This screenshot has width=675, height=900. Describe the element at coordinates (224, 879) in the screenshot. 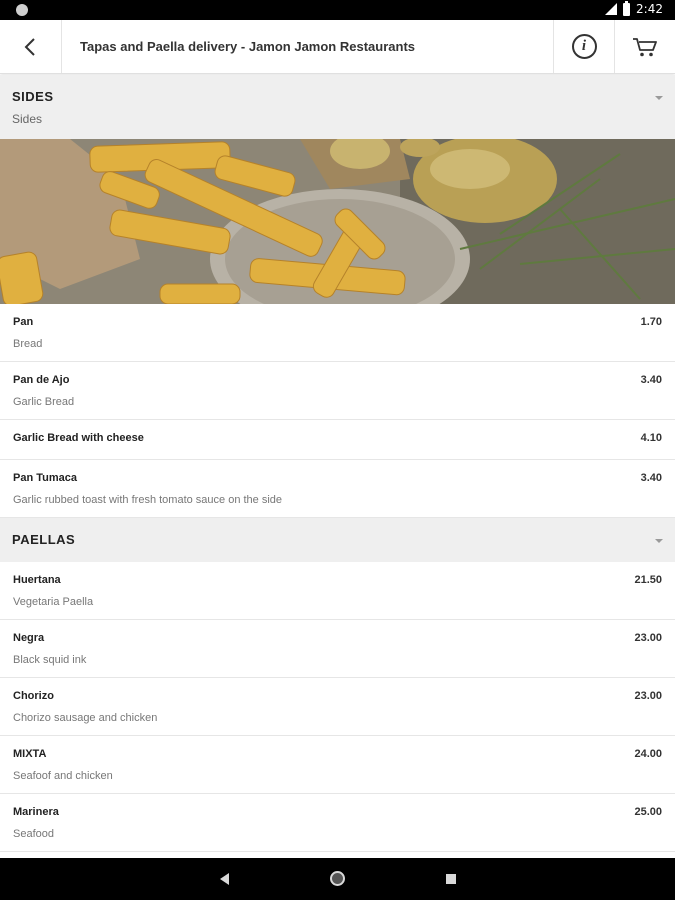

I see `nav-back-icon` at that location.